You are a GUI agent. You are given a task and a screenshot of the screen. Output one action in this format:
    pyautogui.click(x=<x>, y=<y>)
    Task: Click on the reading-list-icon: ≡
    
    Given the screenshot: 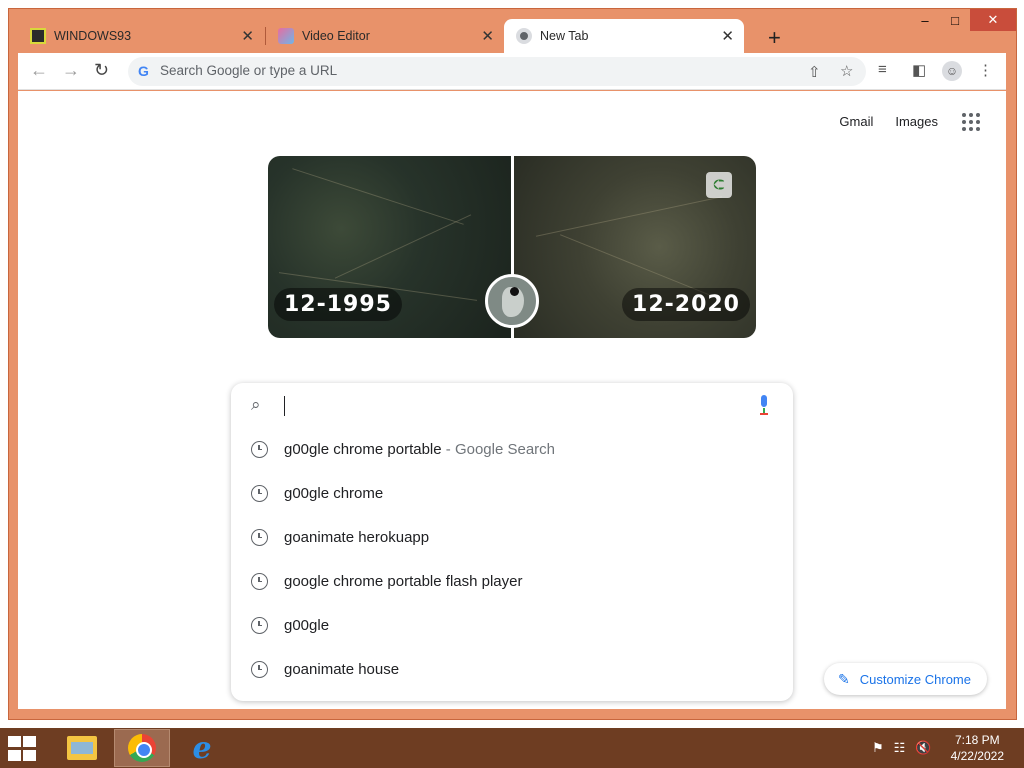 What is the action you would take?
    pyautogui.click(x=882, y=69)
    